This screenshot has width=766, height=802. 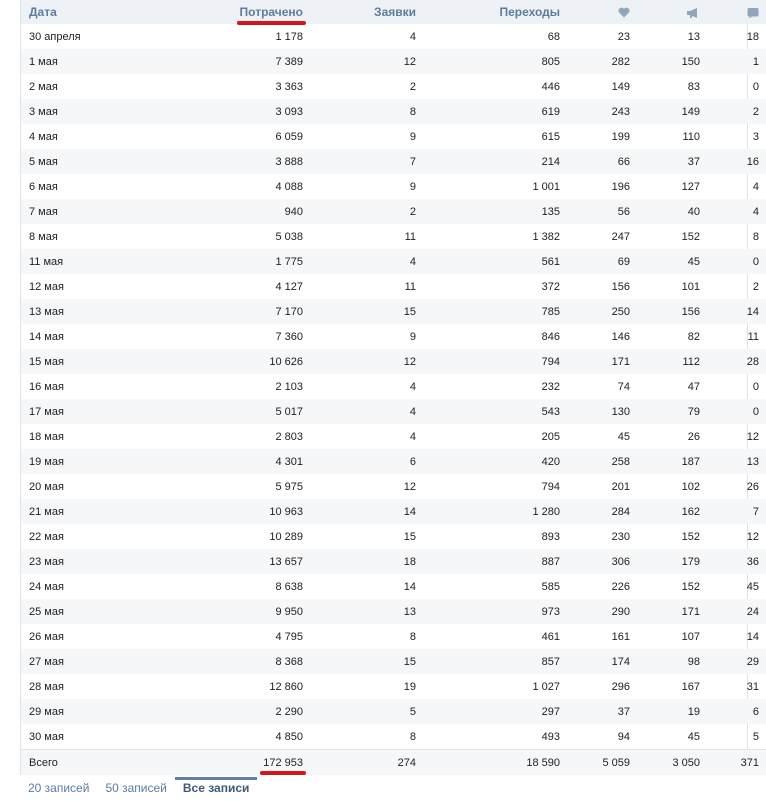 I want to click on cell-comments: 29, so click(x=737, y=661).